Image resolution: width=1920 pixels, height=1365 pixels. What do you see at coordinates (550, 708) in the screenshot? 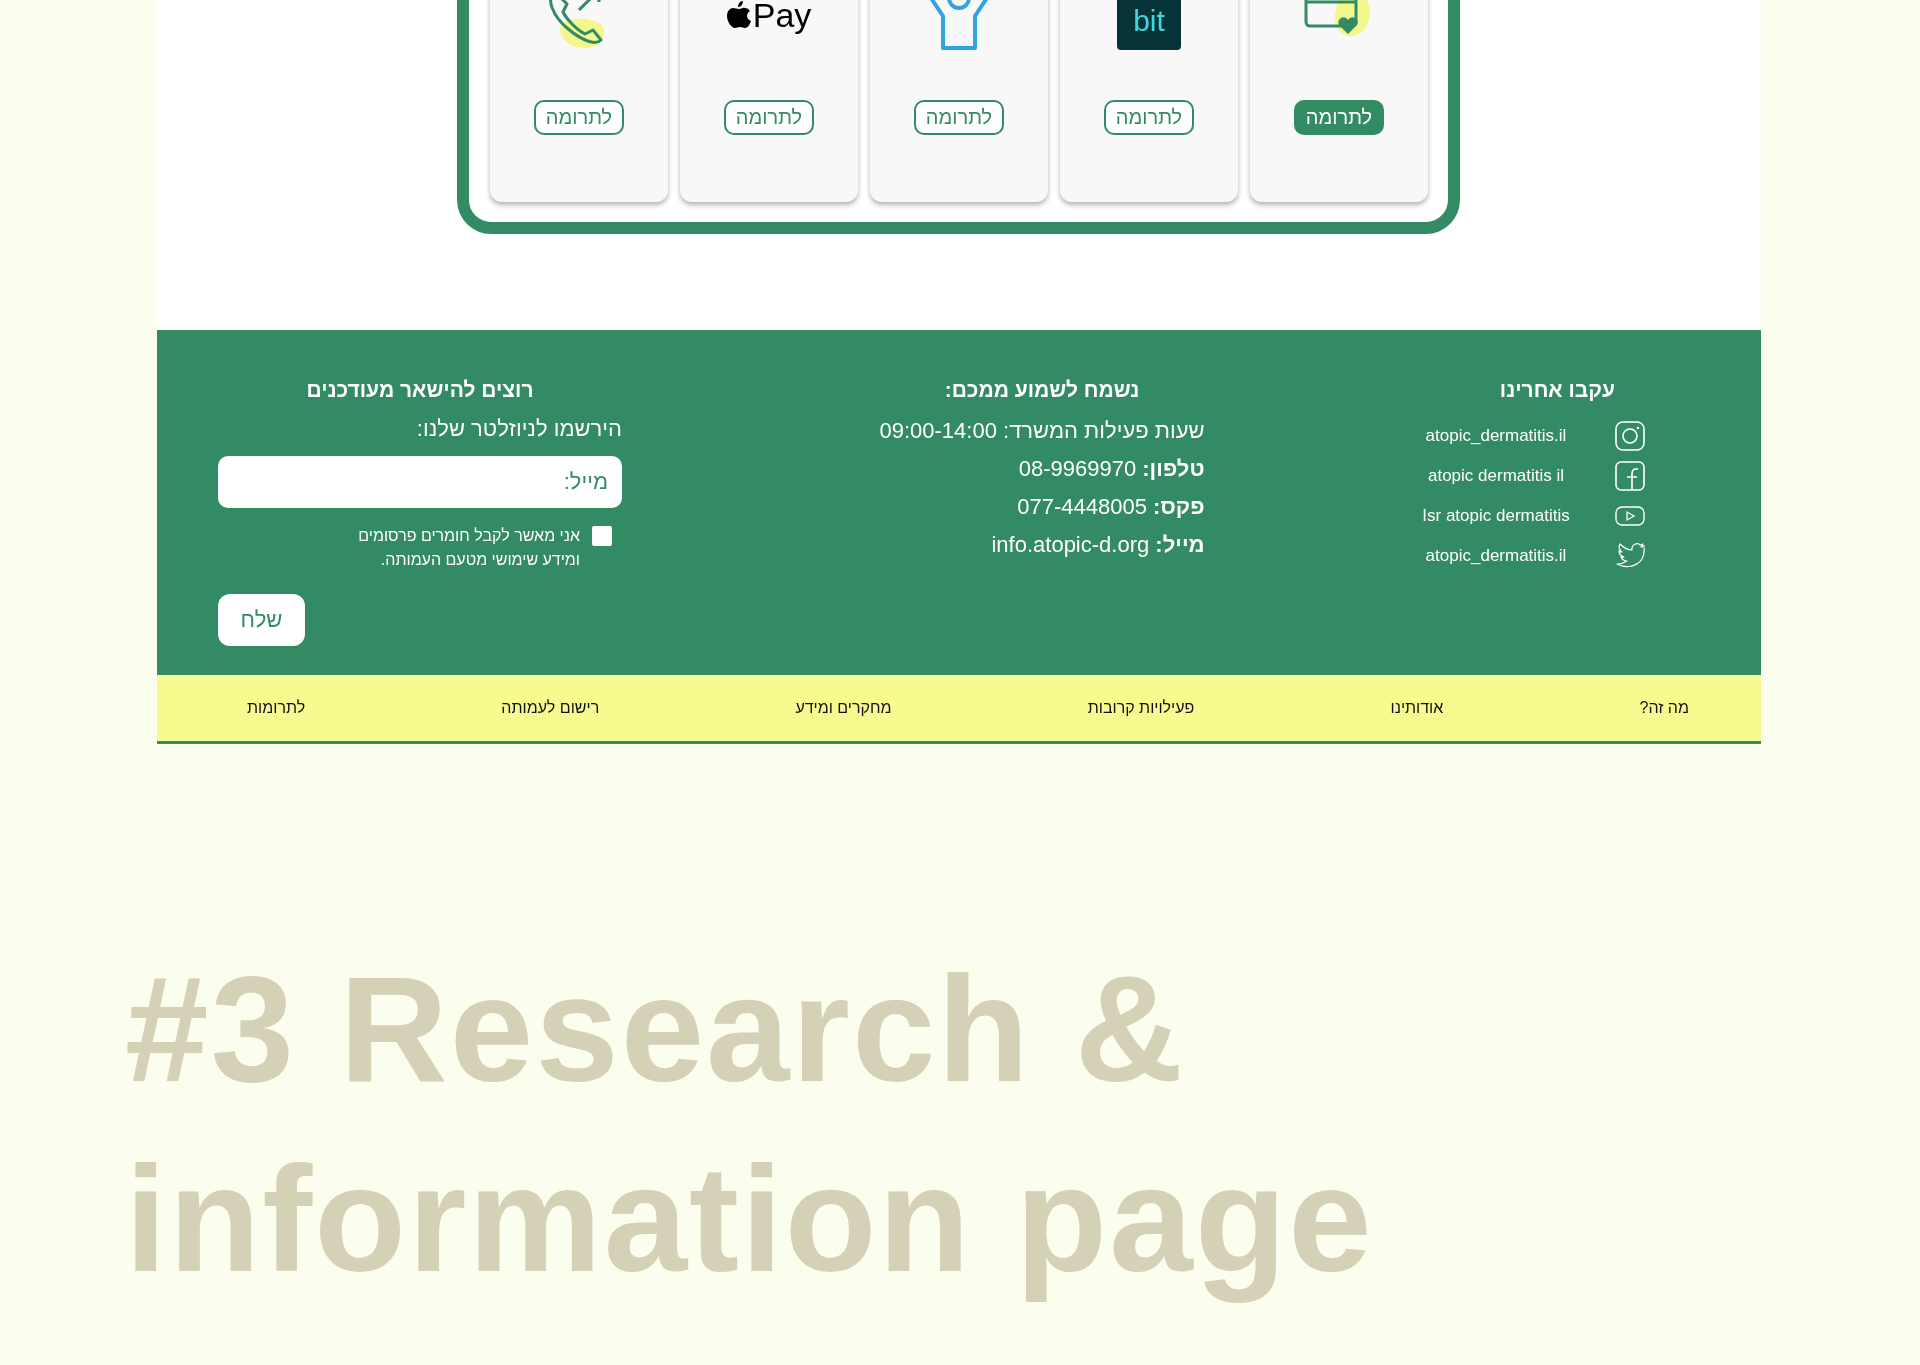
I see `nav-link: רישום לעמותה` at bounding box center [550, 708].